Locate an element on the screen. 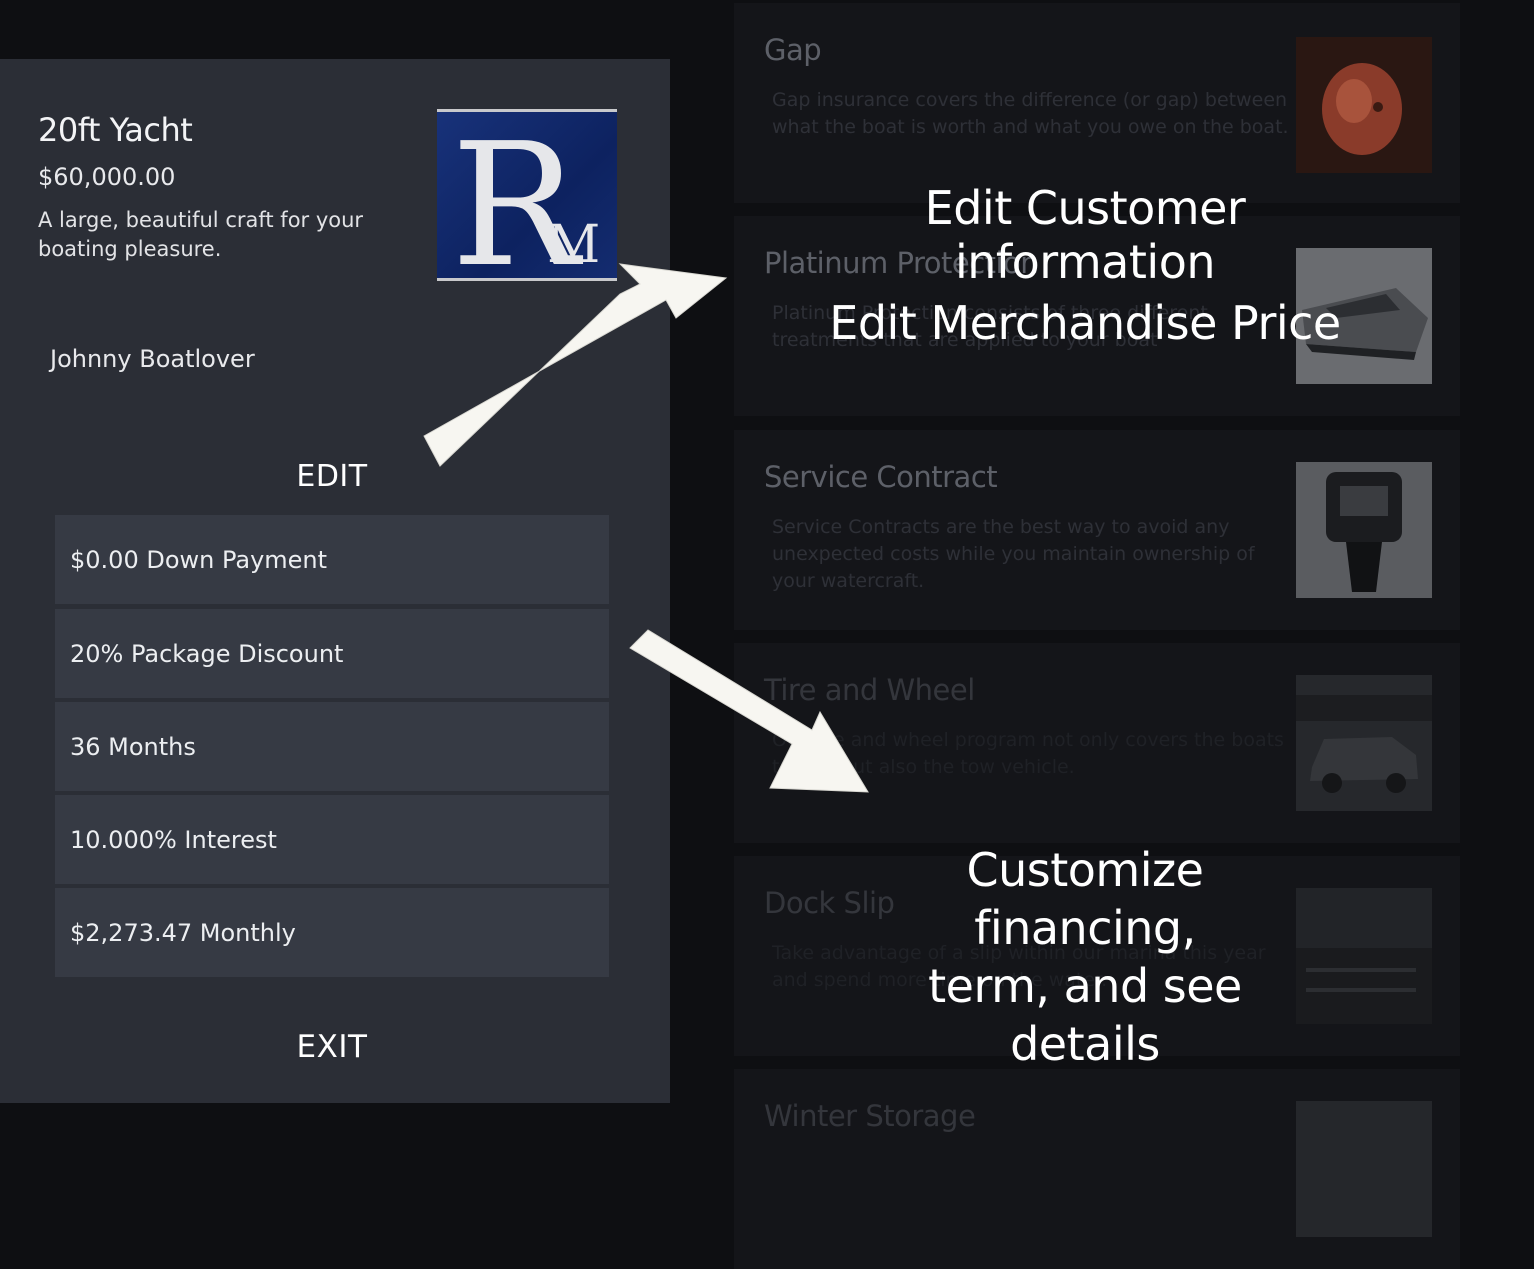  monthly-payment-row: $2,273.47 Monthly is located at coordinates (332, 932).